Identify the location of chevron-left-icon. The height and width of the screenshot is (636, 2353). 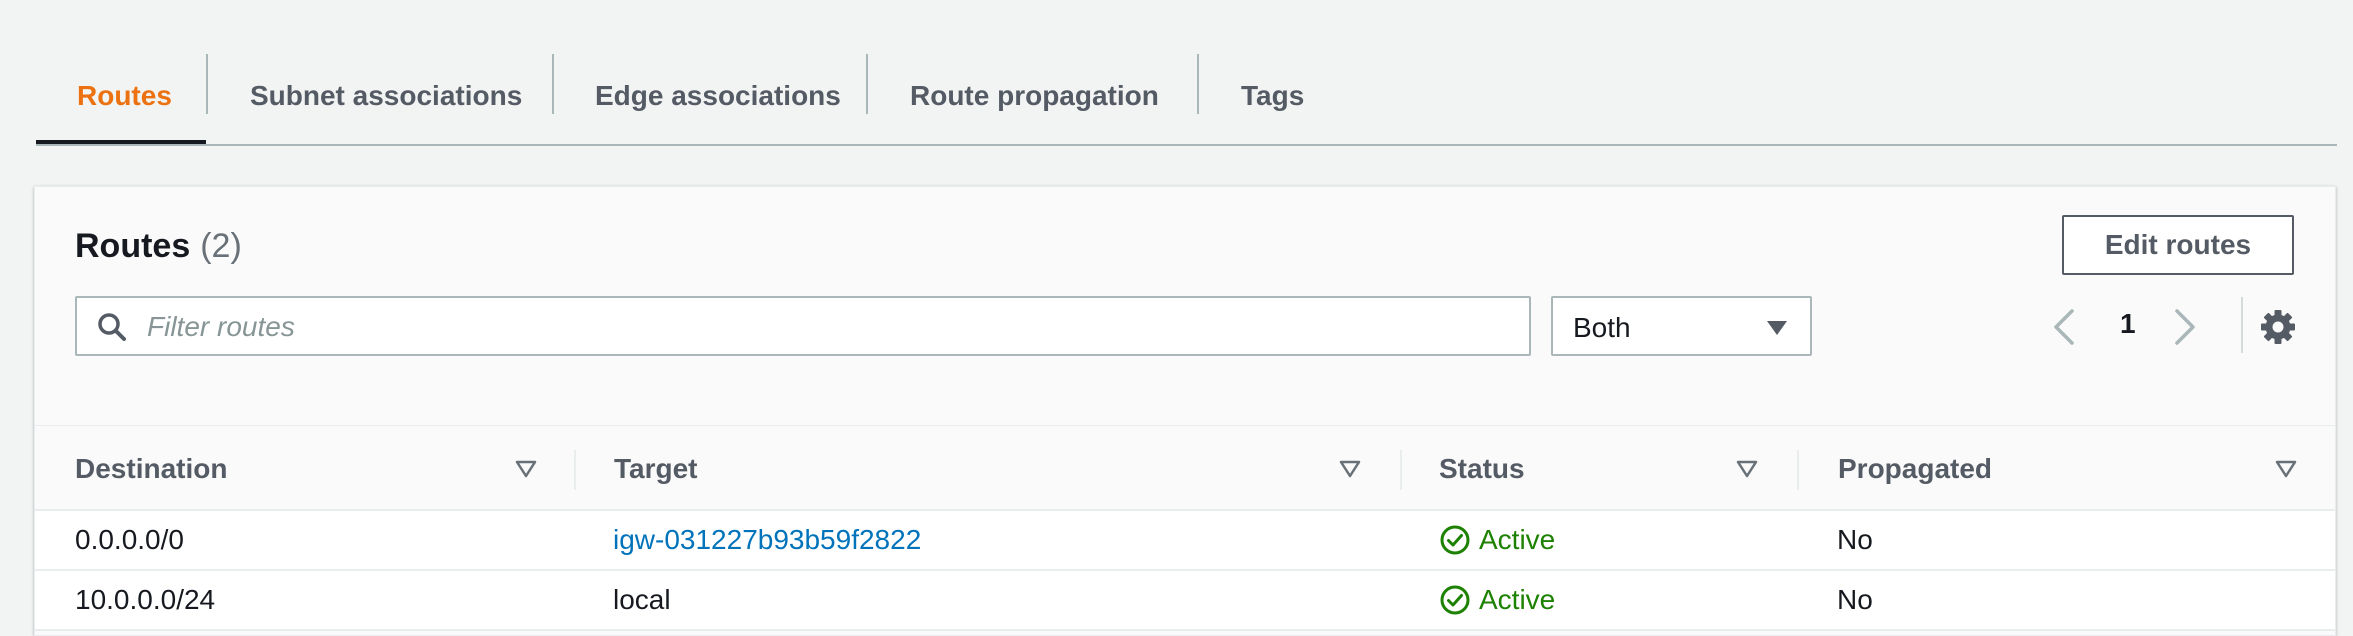
(2064, 327).